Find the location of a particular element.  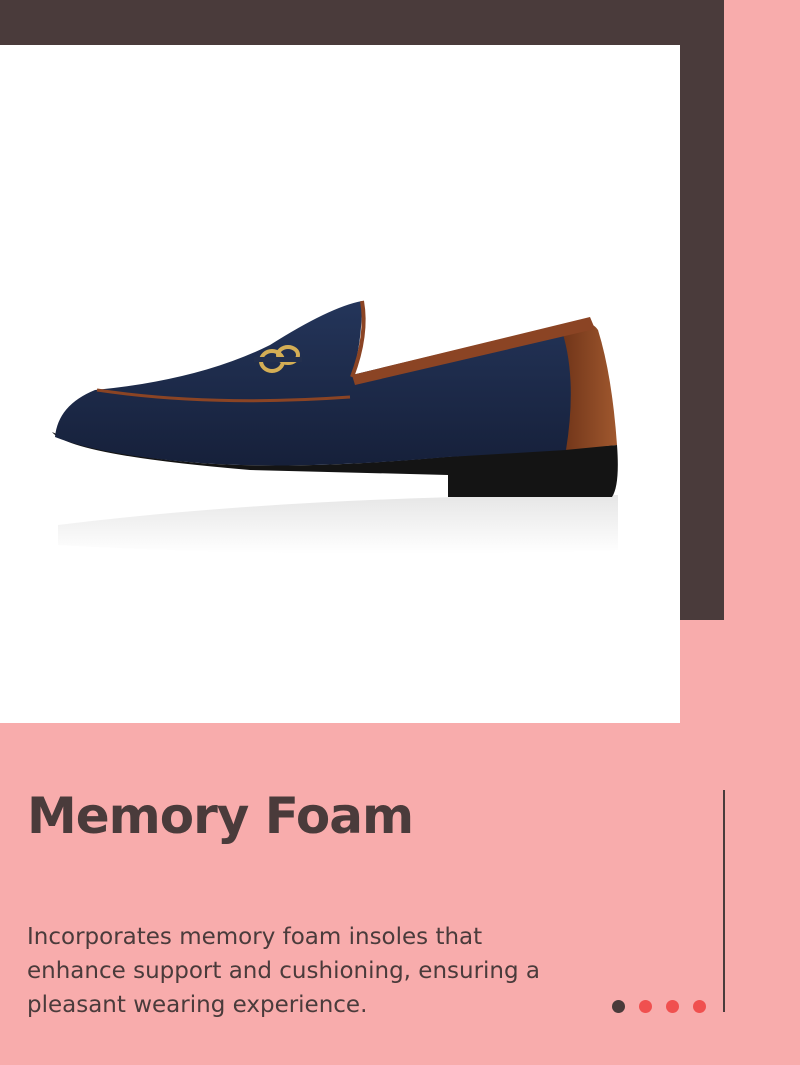

vertical-divider is located at coordinates (724, 901).